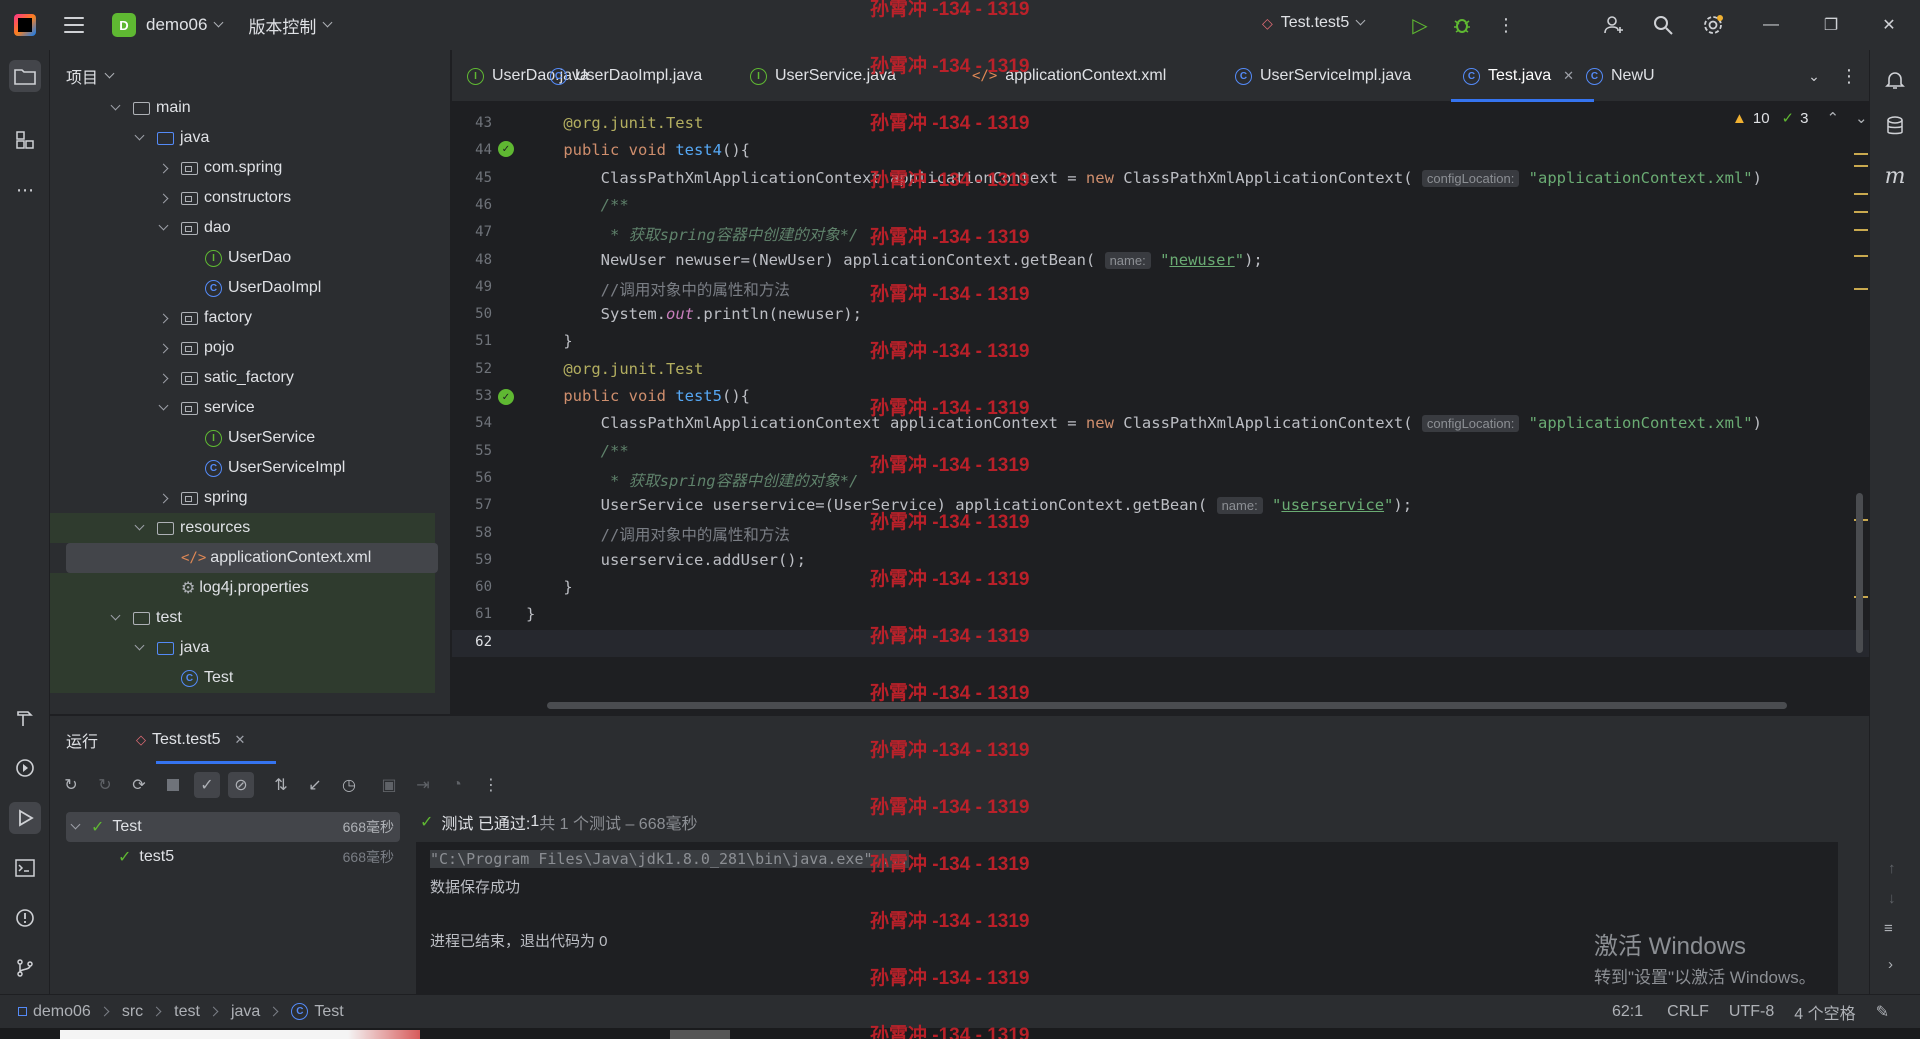 The width and height of the screenshot is (1920, 1039). I want to click on run-tool-icon, so click(25, 818).